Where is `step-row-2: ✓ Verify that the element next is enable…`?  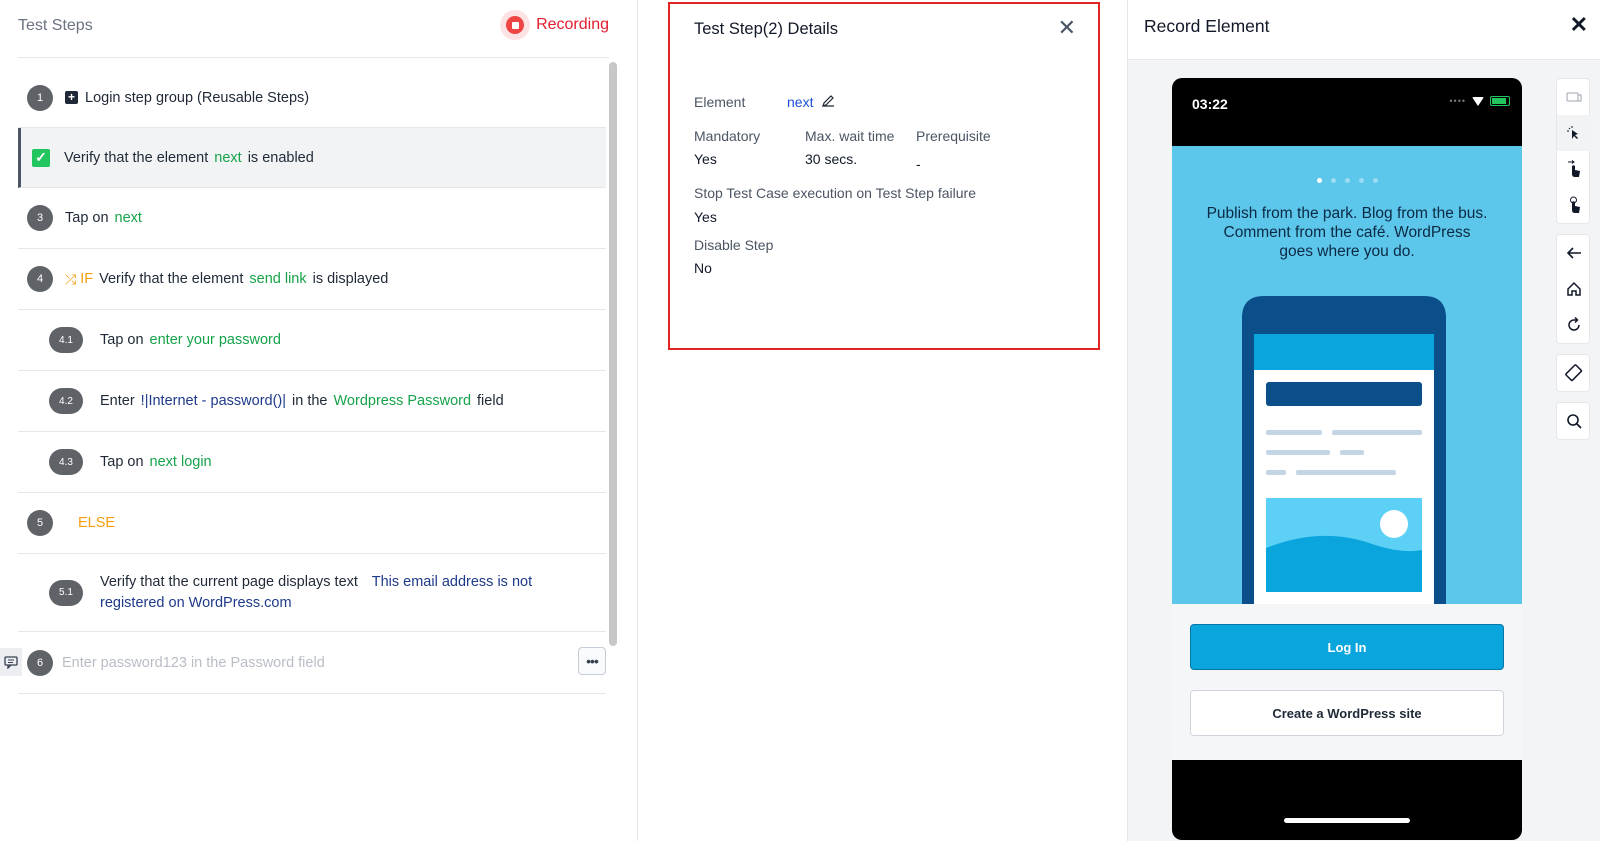
step-row-2: ✓ Verify that the element next is enable… is located at coordinates (312, 158).